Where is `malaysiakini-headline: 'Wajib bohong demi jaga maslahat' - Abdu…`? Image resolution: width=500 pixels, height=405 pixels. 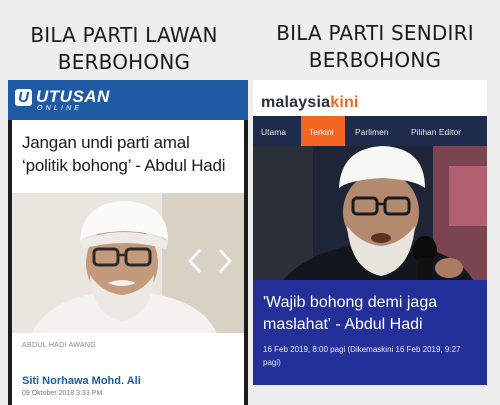
malaysiakini-headline: 'Wajib bohong demi jaga maslahat' - Abdu… is located at coordinates (371, 314).